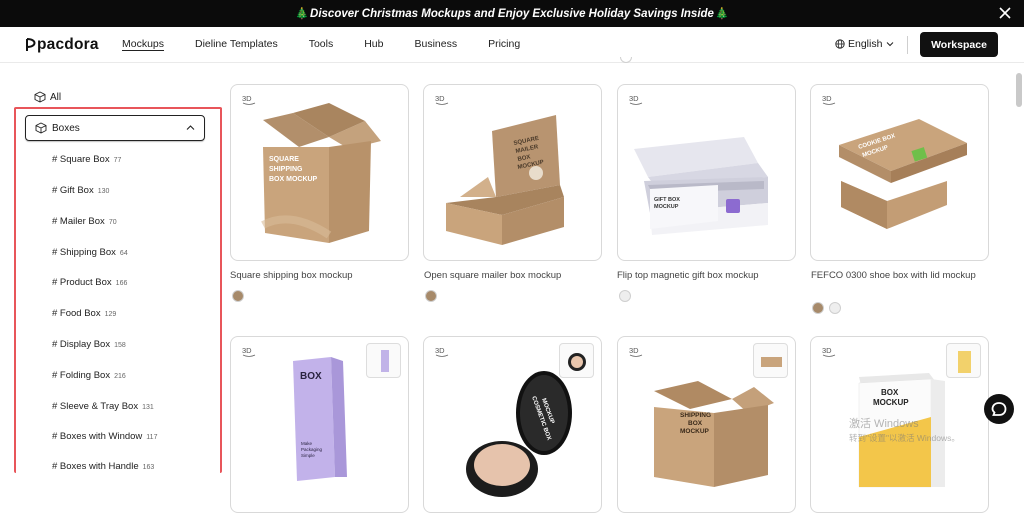 The height and width of the screenshot is (513, 1024). Describe the element at coordinates (320, 419) in the screenshot. I see `purple-tall-box-image: BOX Make Packaging Simple` at that location.